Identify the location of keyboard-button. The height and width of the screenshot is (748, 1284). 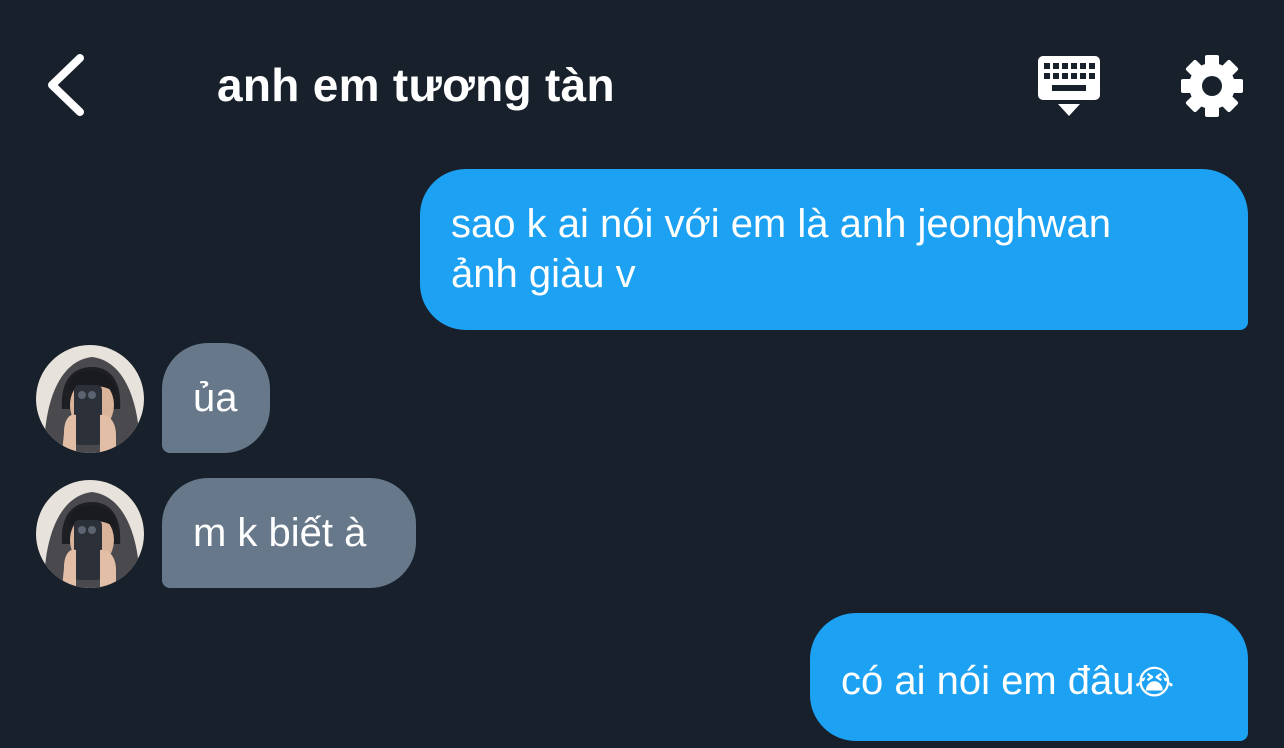
(1069, 86).